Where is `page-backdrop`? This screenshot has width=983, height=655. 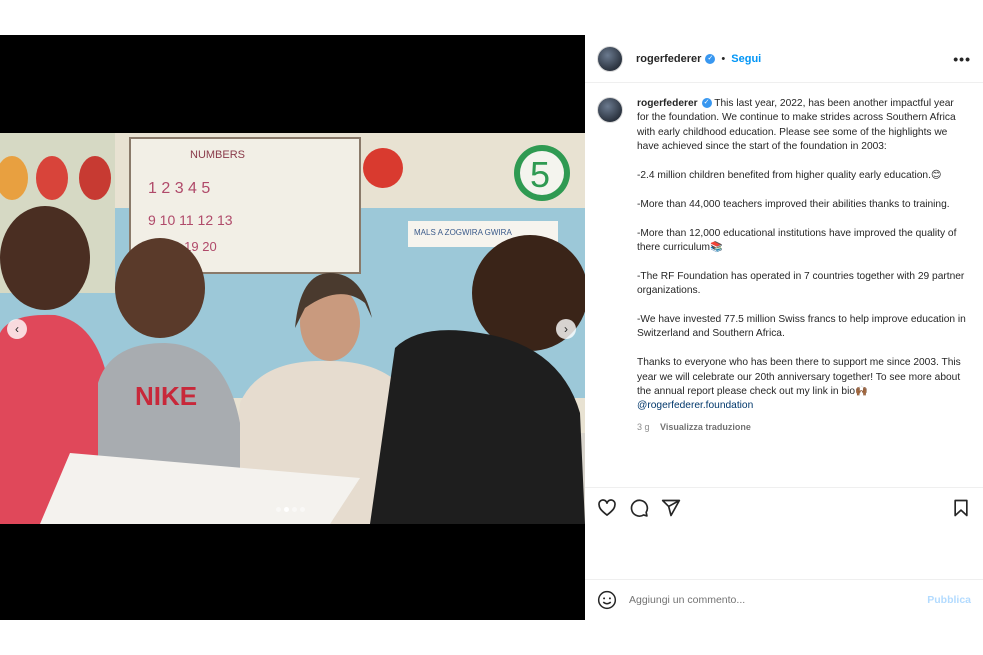 page-backdrop is located at coordinates (491, 17).